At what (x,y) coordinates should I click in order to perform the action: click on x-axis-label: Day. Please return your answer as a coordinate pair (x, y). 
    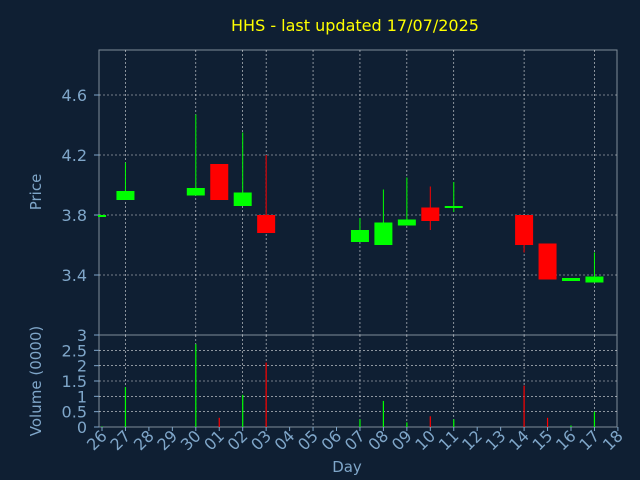
    Looking at the image, I should click on (347, 467).